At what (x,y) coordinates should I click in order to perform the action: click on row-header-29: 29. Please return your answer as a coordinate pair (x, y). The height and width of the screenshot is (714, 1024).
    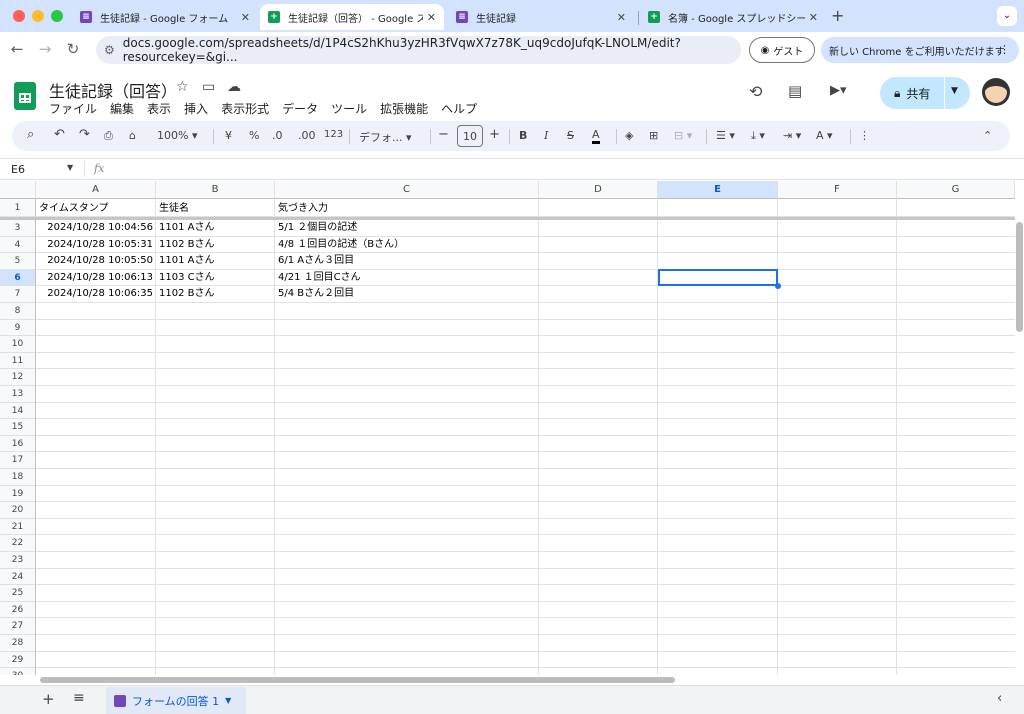
    Looking at the image, I should click on (18, 660).